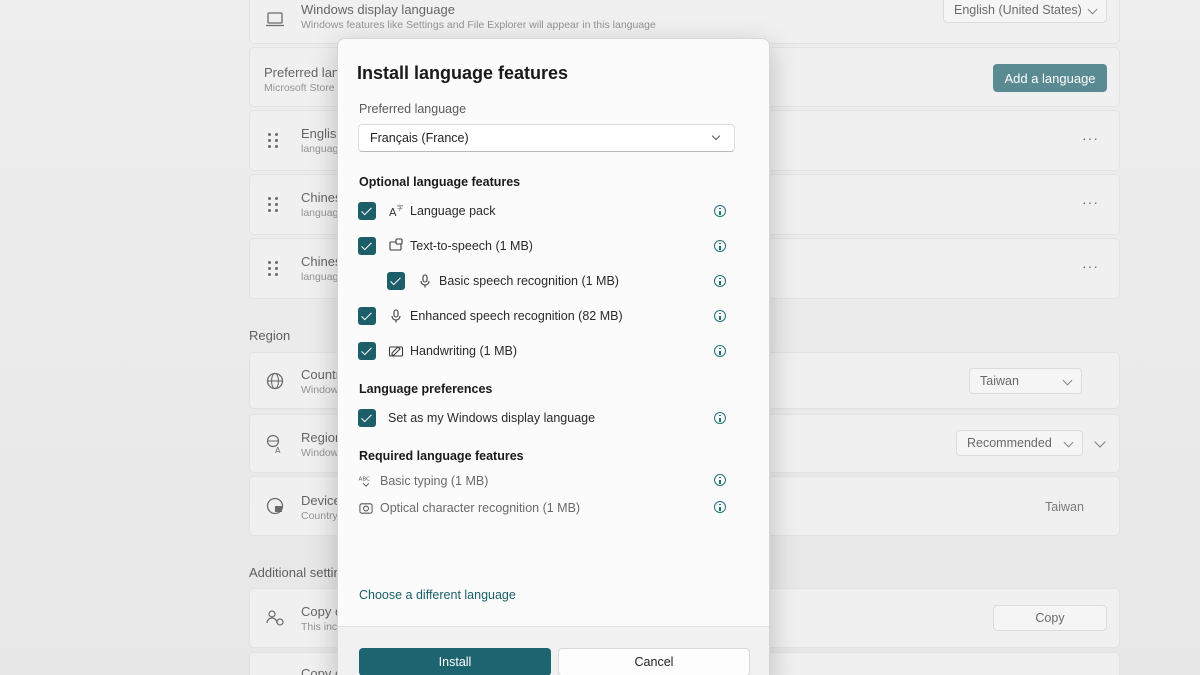 The width and height of the screenshot is (1200, 675). I want to click on feature-language-pack: A 字 Language pack, so click(427, 211).